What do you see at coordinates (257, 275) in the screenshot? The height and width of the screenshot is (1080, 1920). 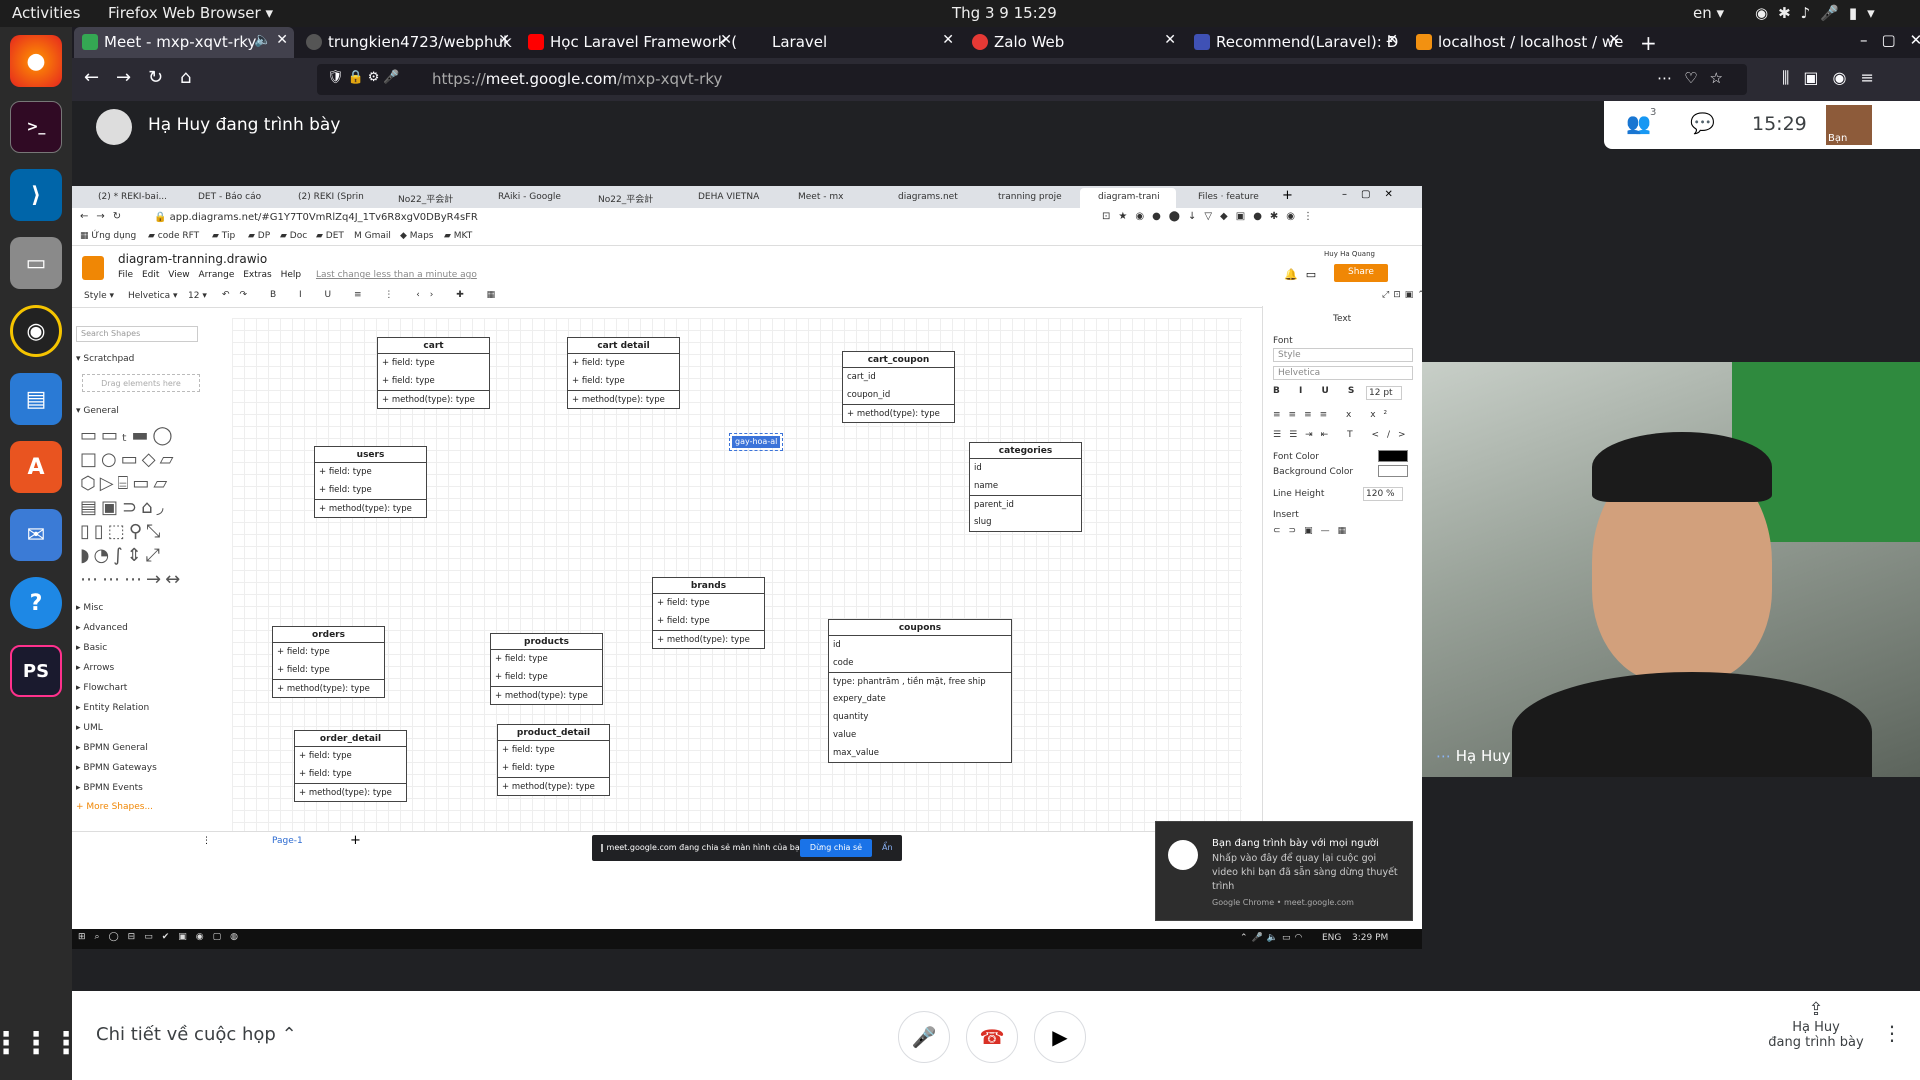 I see `menu-extras: Extras` at bounding box center [257, 275].